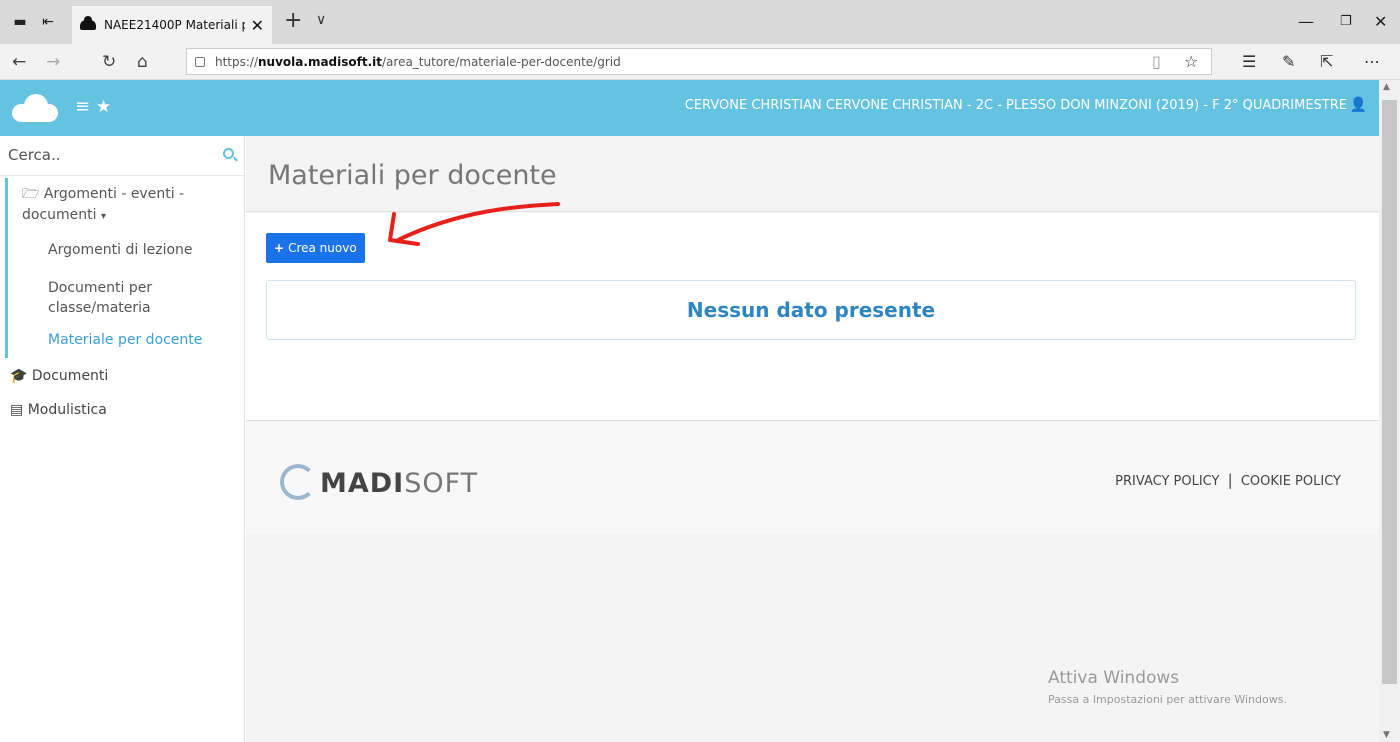 This screenshot has height=742, width=1400. Describe the element at coordinates (142, 62) in the screenshot. I see `home-icon: ⌂` at that location.